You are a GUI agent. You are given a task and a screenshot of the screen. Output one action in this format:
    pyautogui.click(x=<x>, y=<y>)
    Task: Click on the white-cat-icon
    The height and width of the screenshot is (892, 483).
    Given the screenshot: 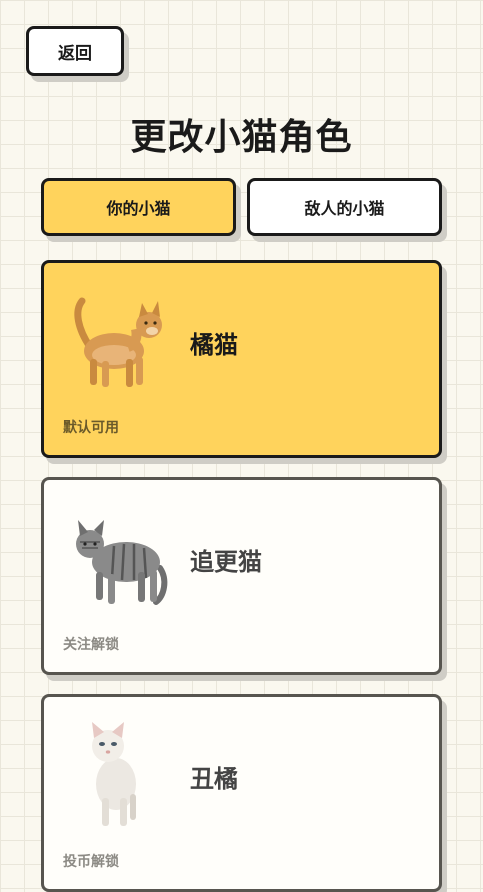 What is the action you would take?
    pyautogui.click(x=114, y=774)
    